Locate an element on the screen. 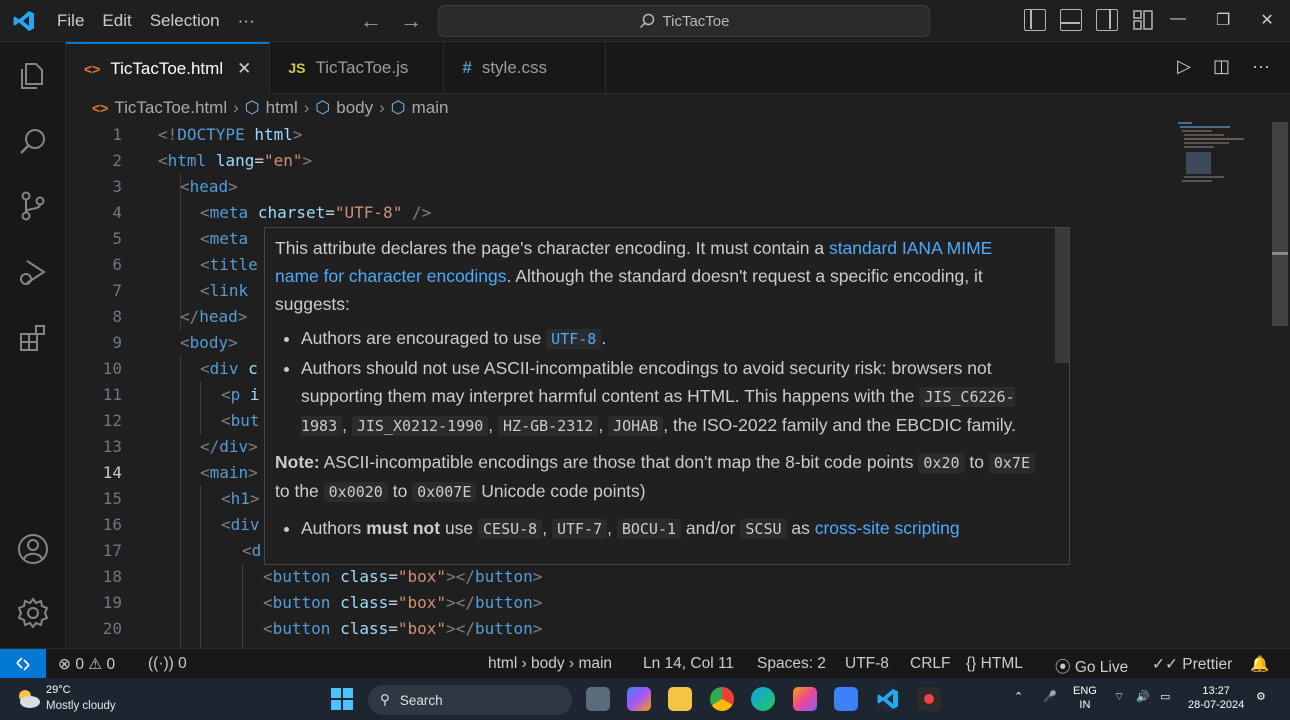  double-check-icon: ✓✓ is located at coordinates (1165, 664).